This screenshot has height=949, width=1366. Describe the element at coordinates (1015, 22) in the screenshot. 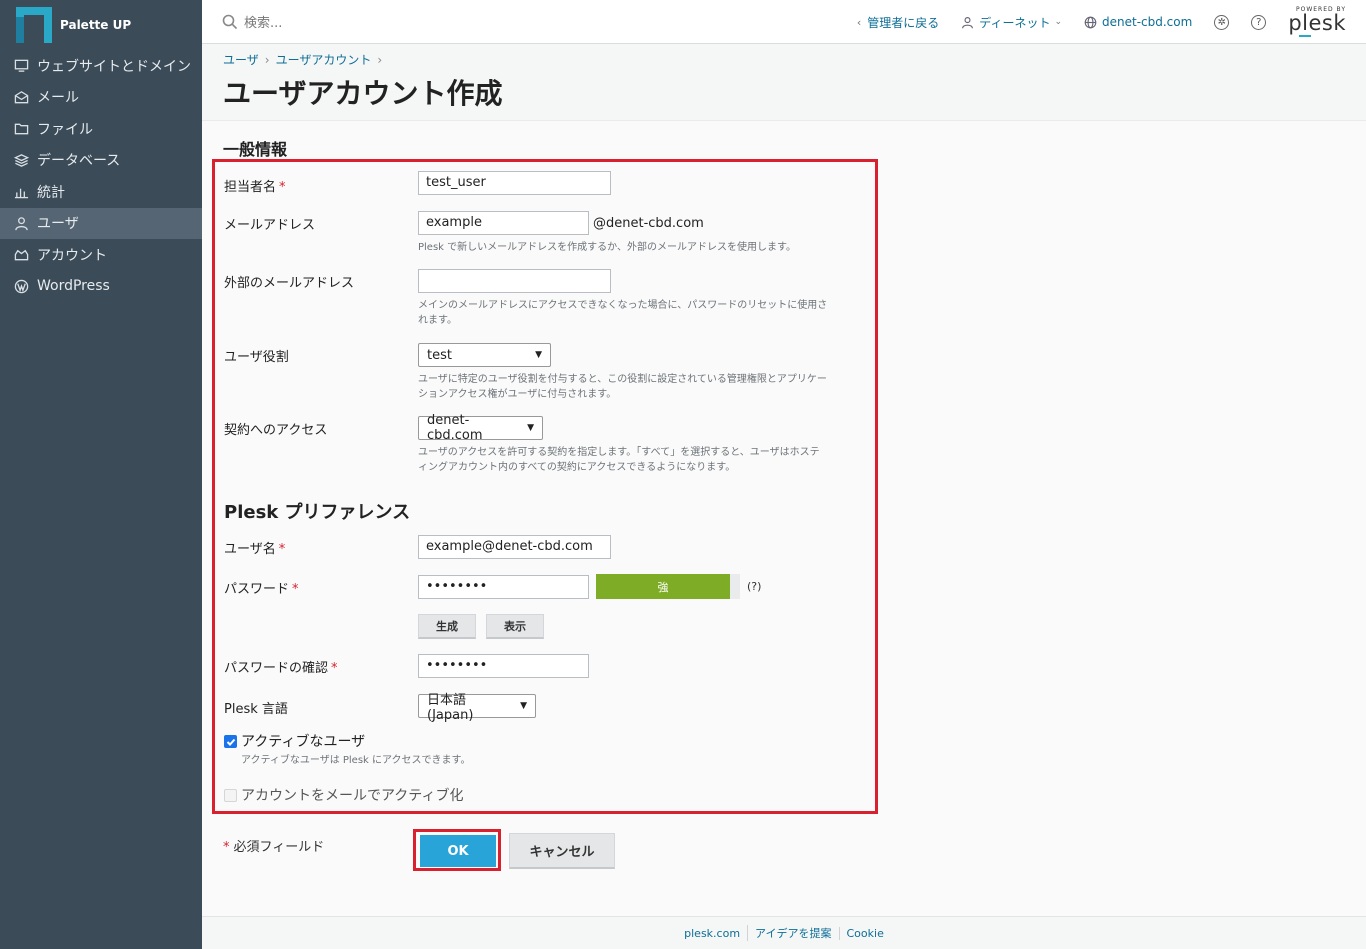

I see `user-menu-label: ディーネット` at that location.